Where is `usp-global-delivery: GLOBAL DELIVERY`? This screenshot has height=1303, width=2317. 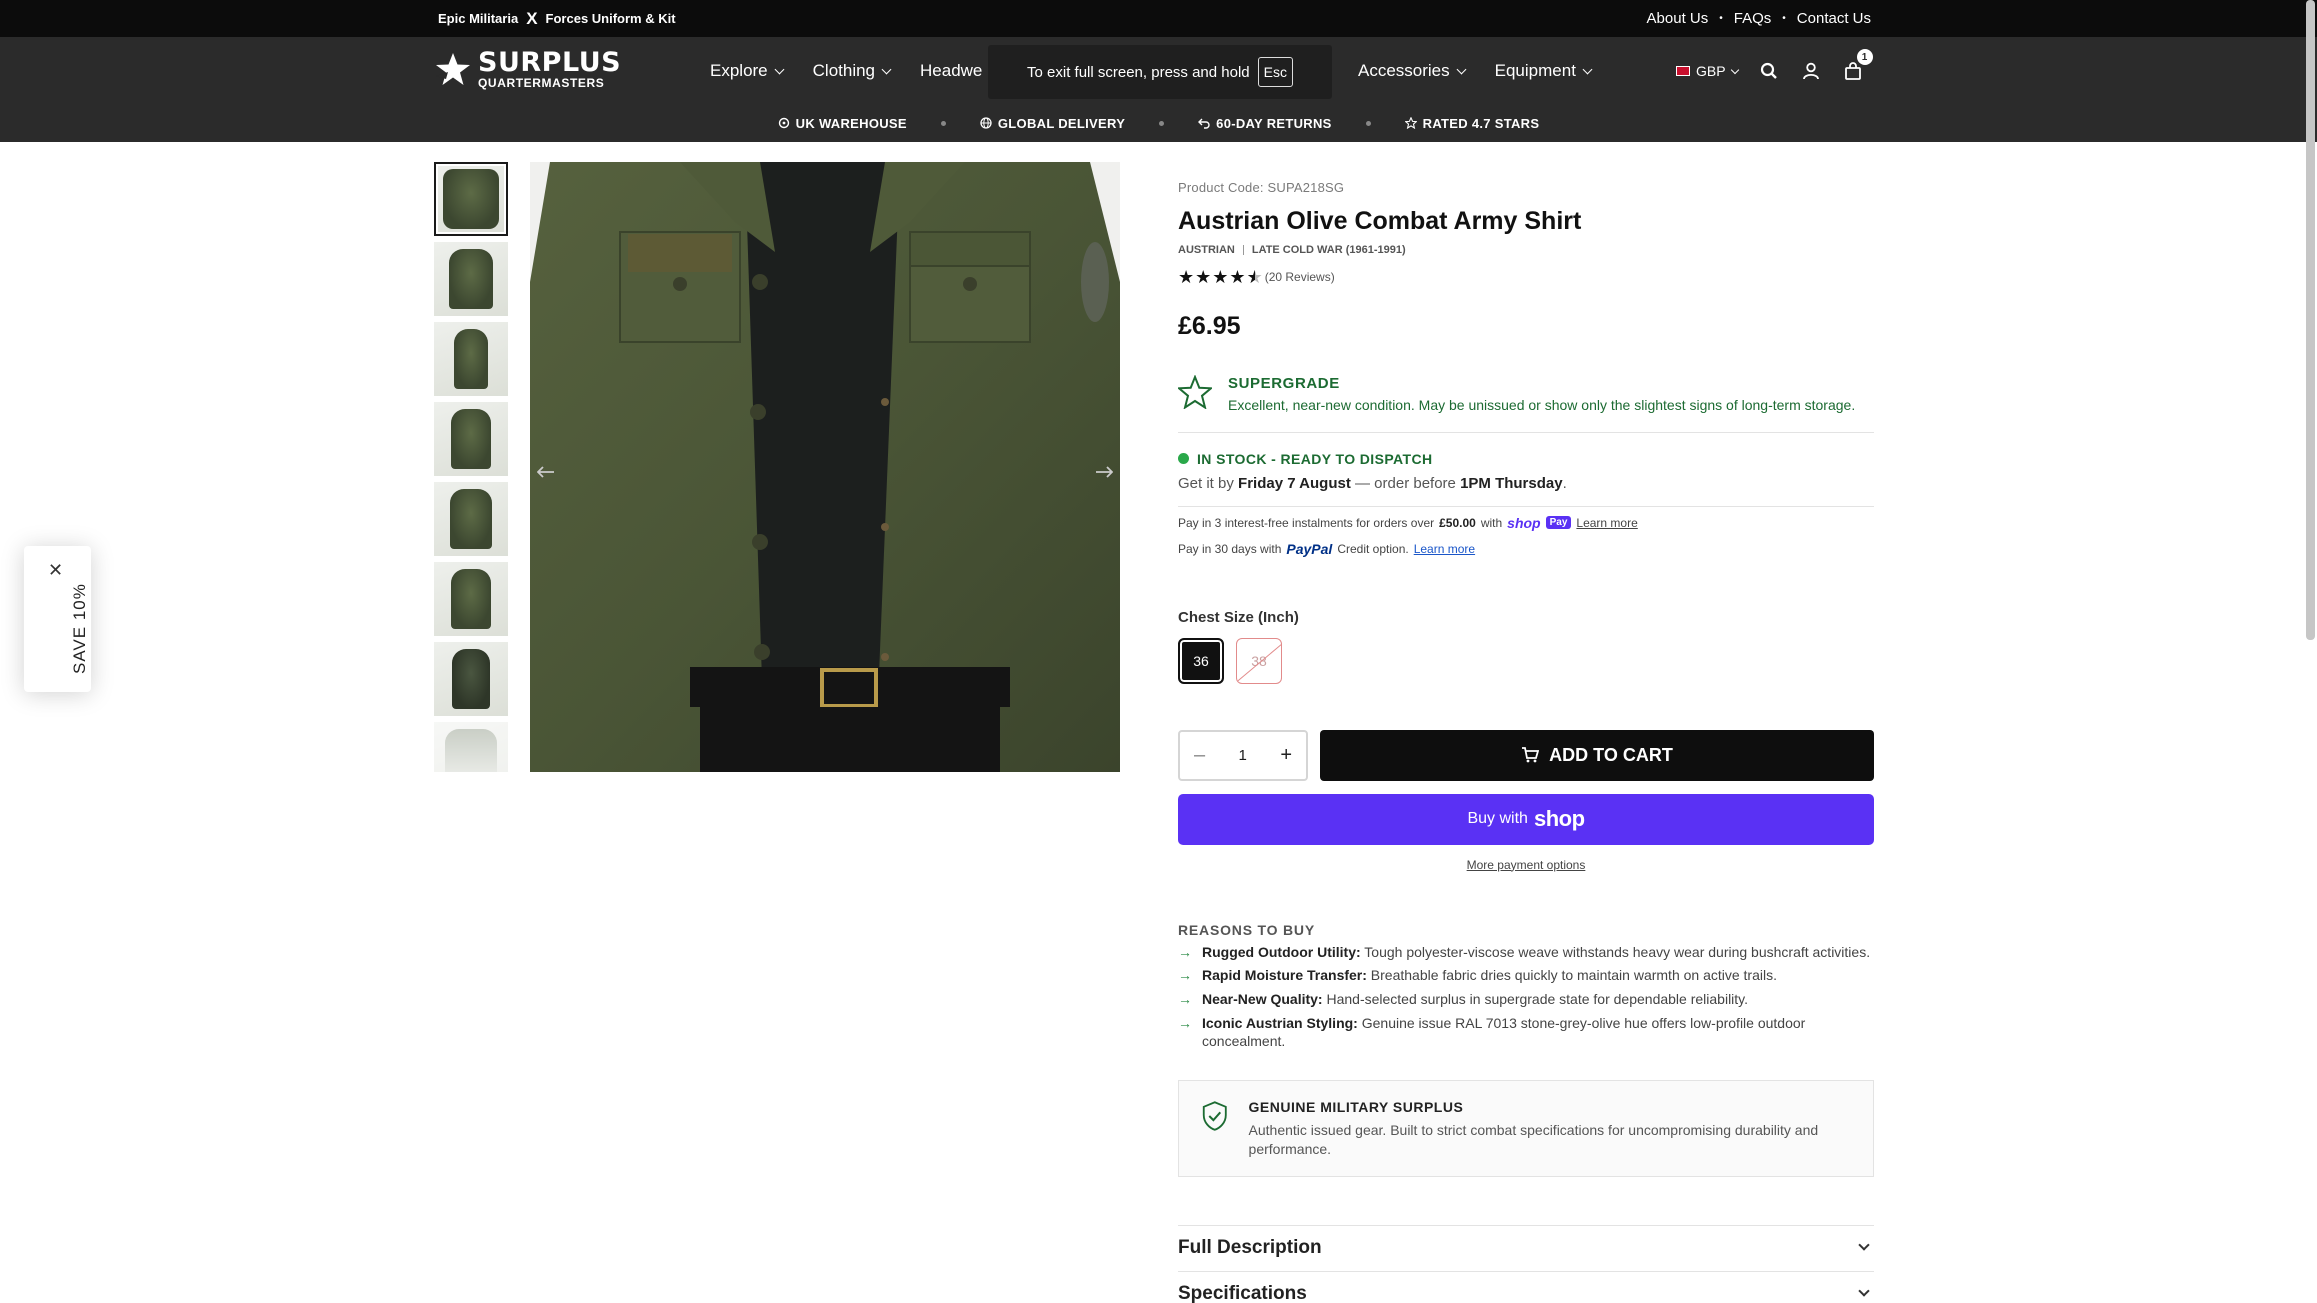 usp-global-delivery: GLOBAL DELIVERY is located at coordinates (1052, 123).